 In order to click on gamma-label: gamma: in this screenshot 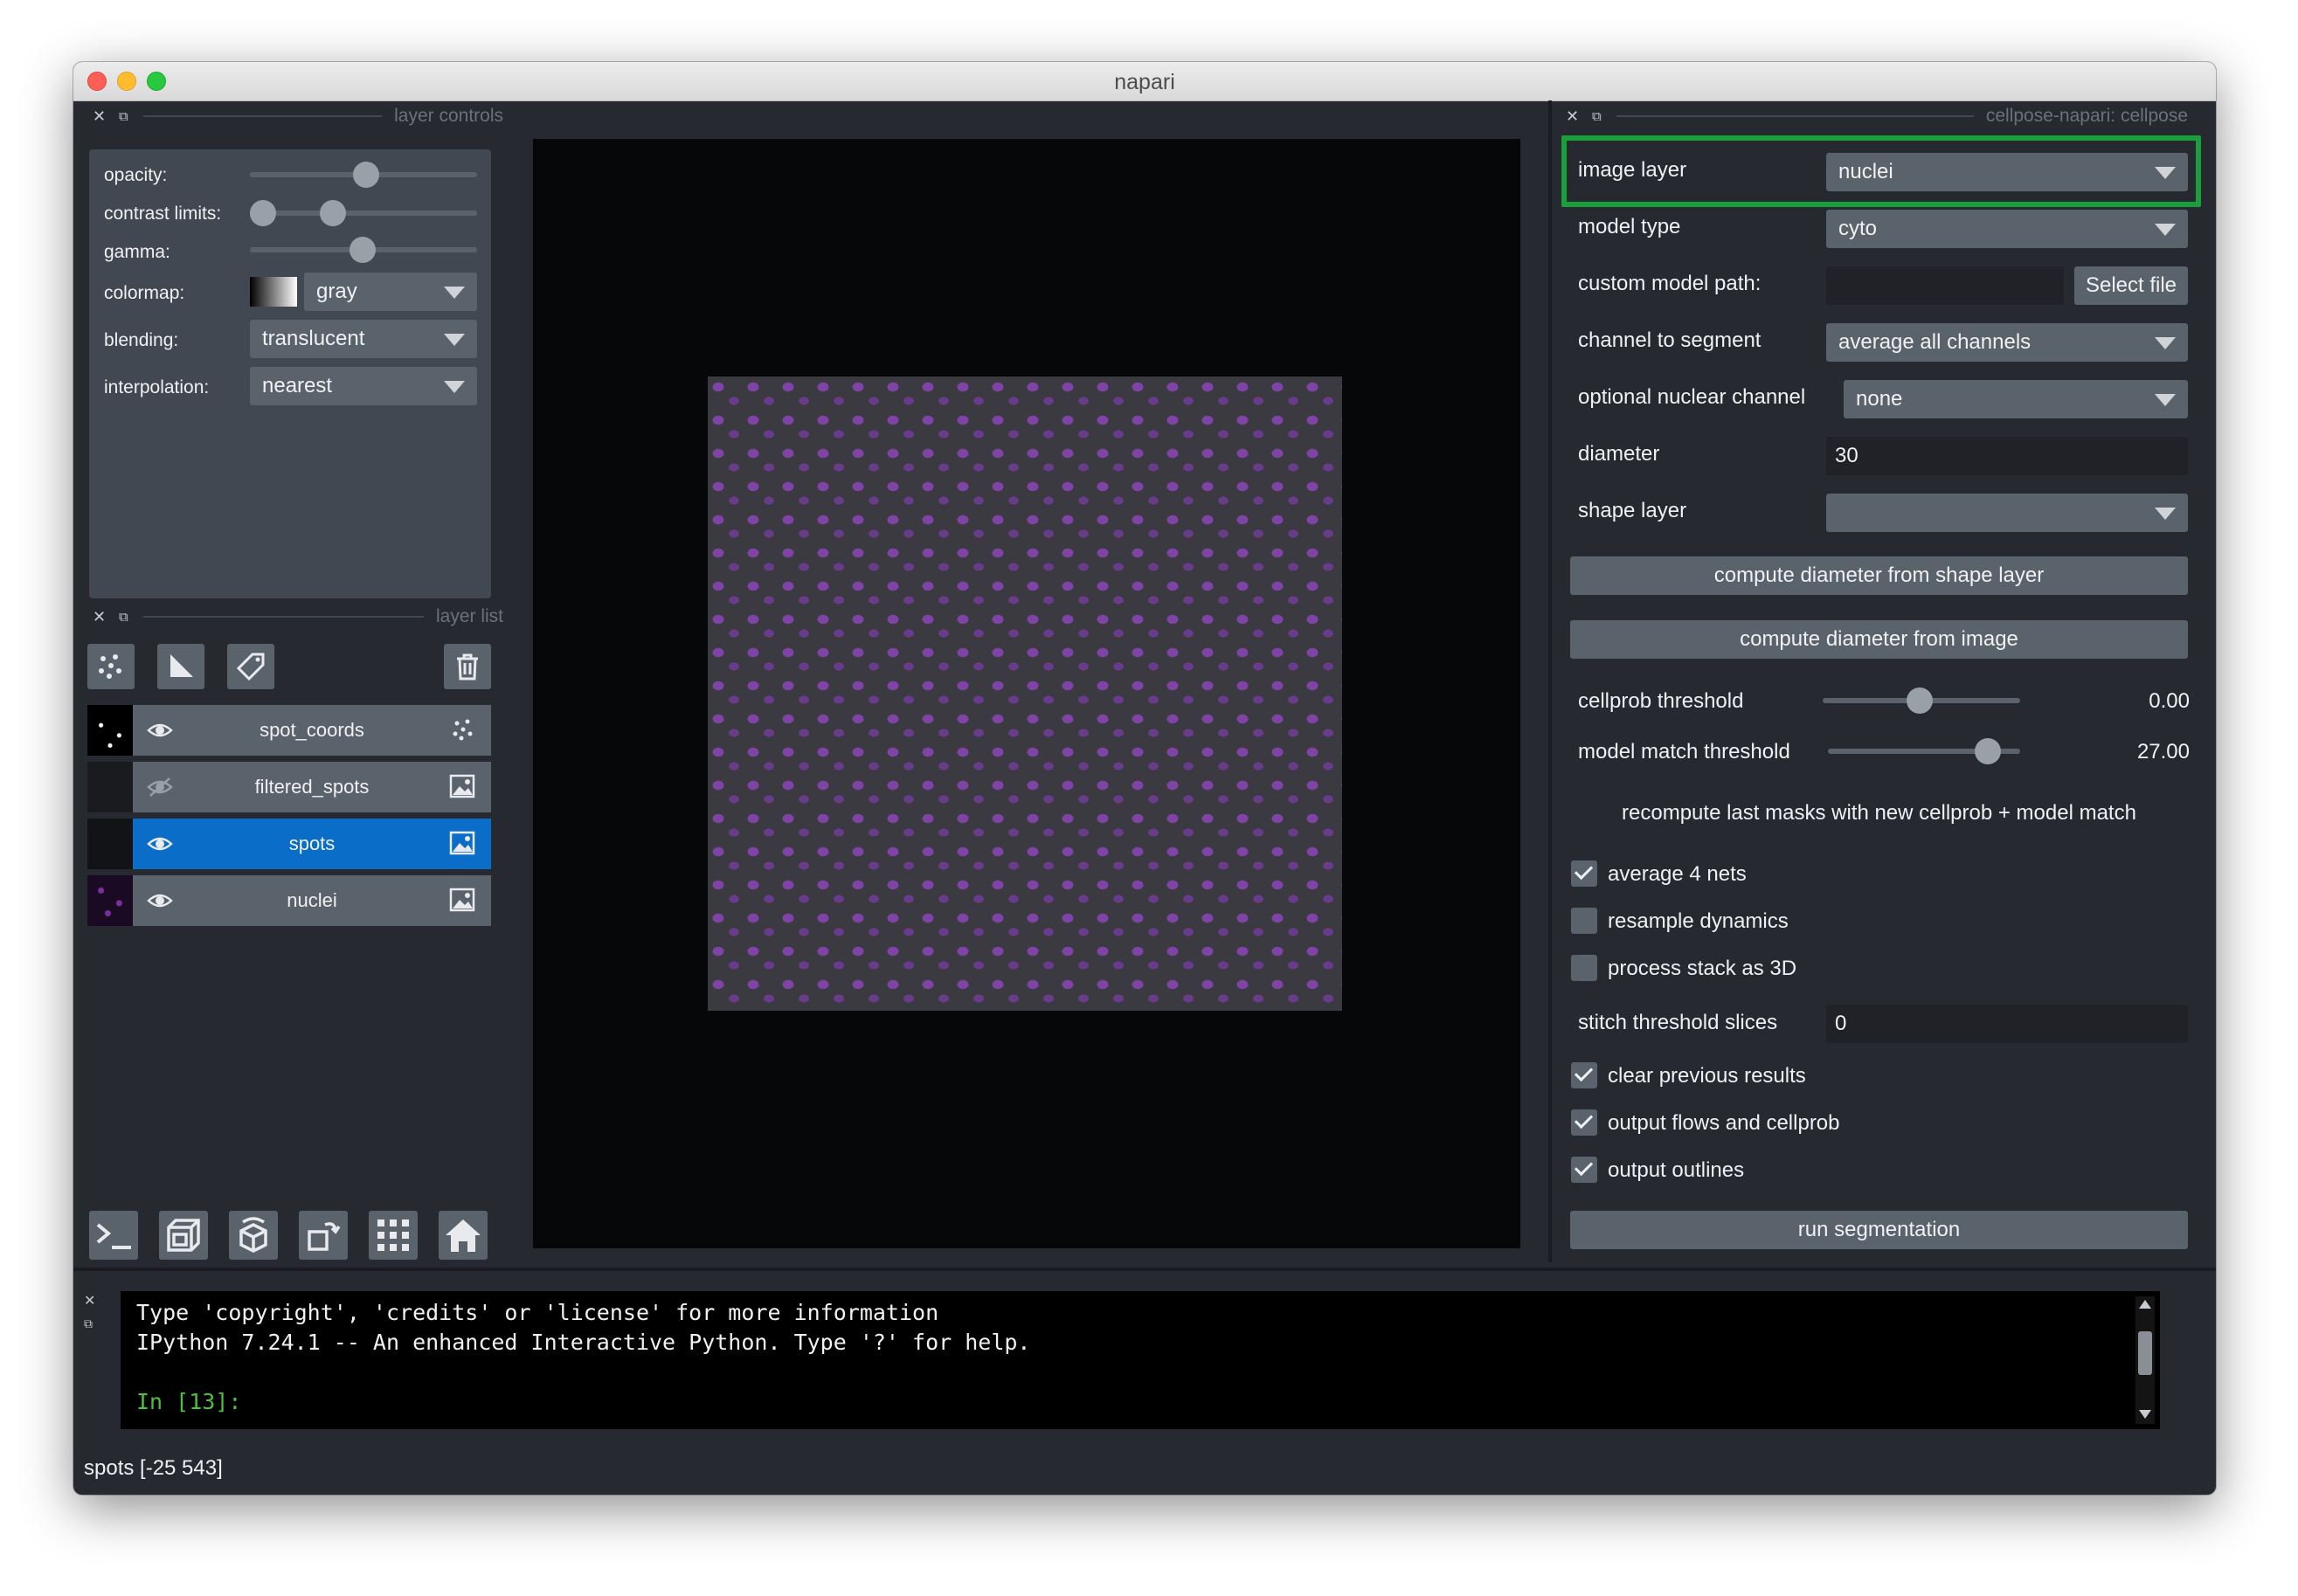, I will do `click(137, 252)`.